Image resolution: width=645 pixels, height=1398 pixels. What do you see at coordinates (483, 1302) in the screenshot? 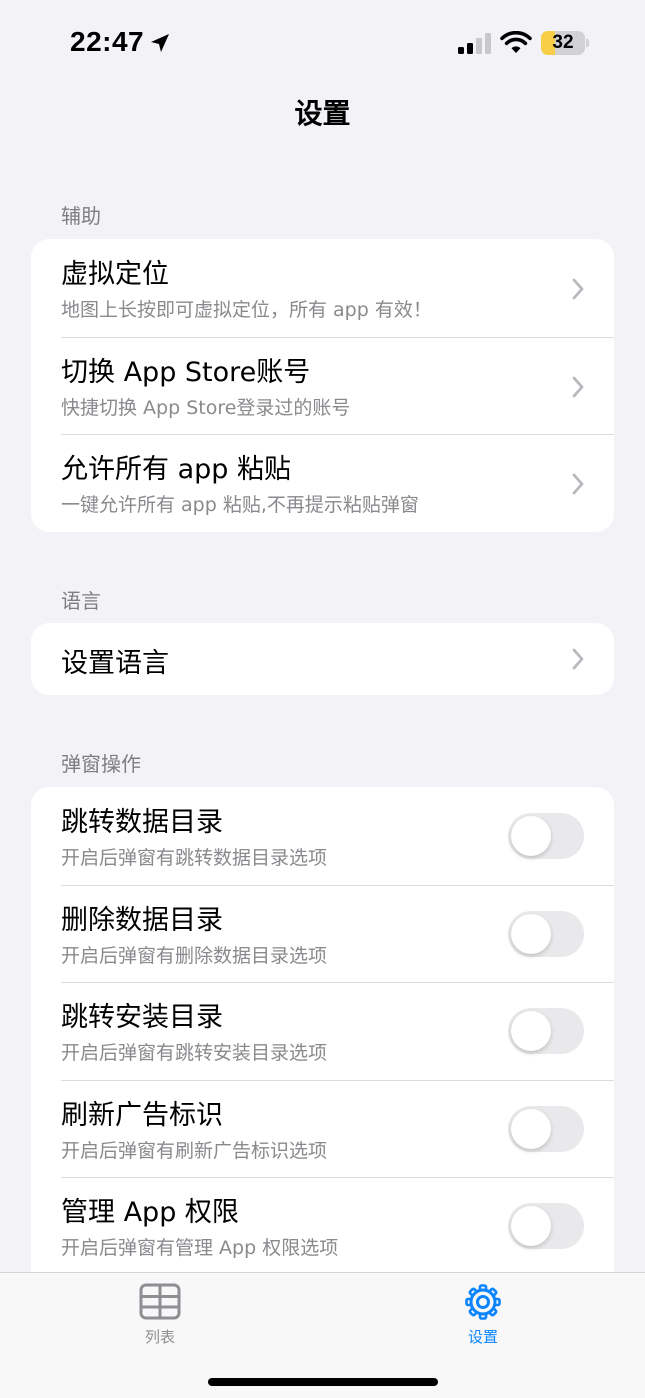
I see `gear-icon` at bounding box center [483, 1302].